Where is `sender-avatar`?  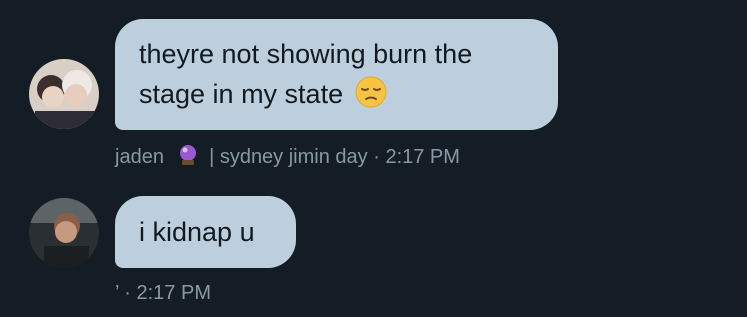
sender-avatar is located at coordinates (64, 233).